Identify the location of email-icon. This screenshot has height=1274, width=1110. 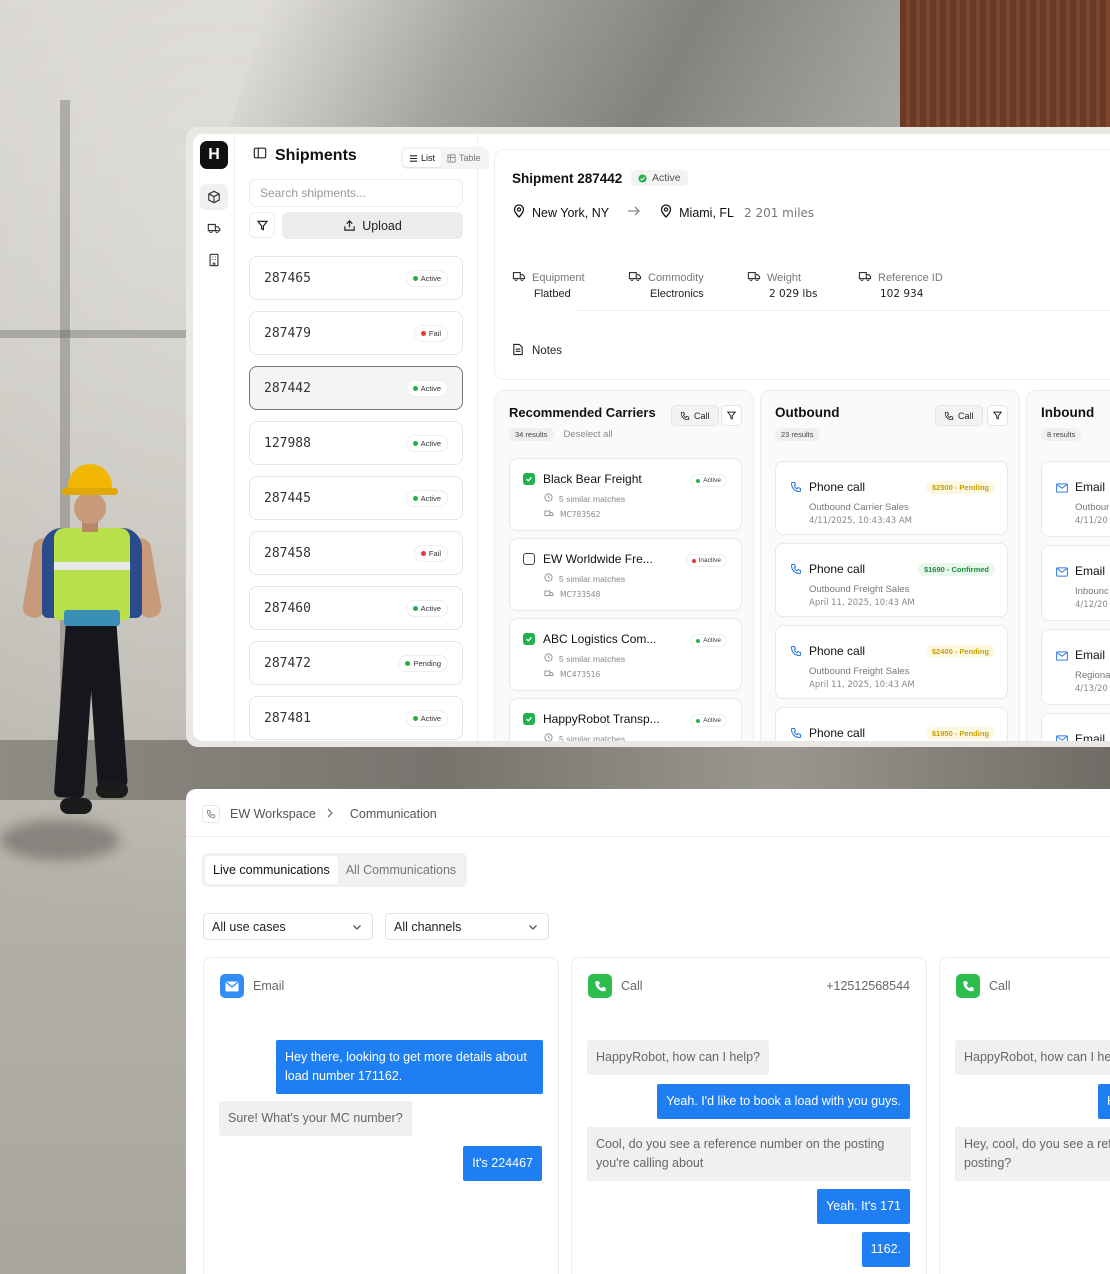
(1062, 657).